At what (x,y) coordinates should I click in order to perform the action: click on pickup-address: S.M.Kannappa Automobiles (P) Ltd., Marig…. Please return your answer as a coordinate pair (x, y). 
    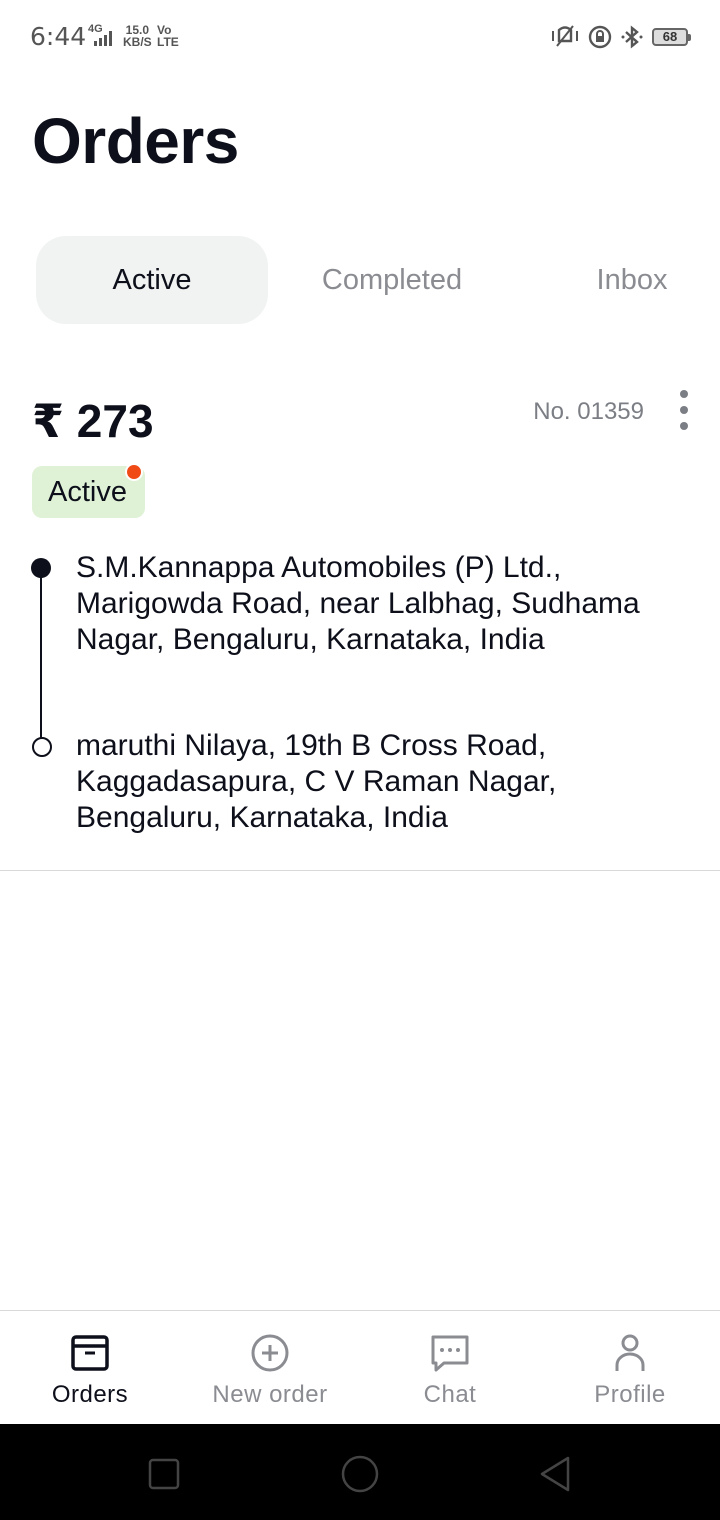
    Looking at the image, I should click on (358, 603).